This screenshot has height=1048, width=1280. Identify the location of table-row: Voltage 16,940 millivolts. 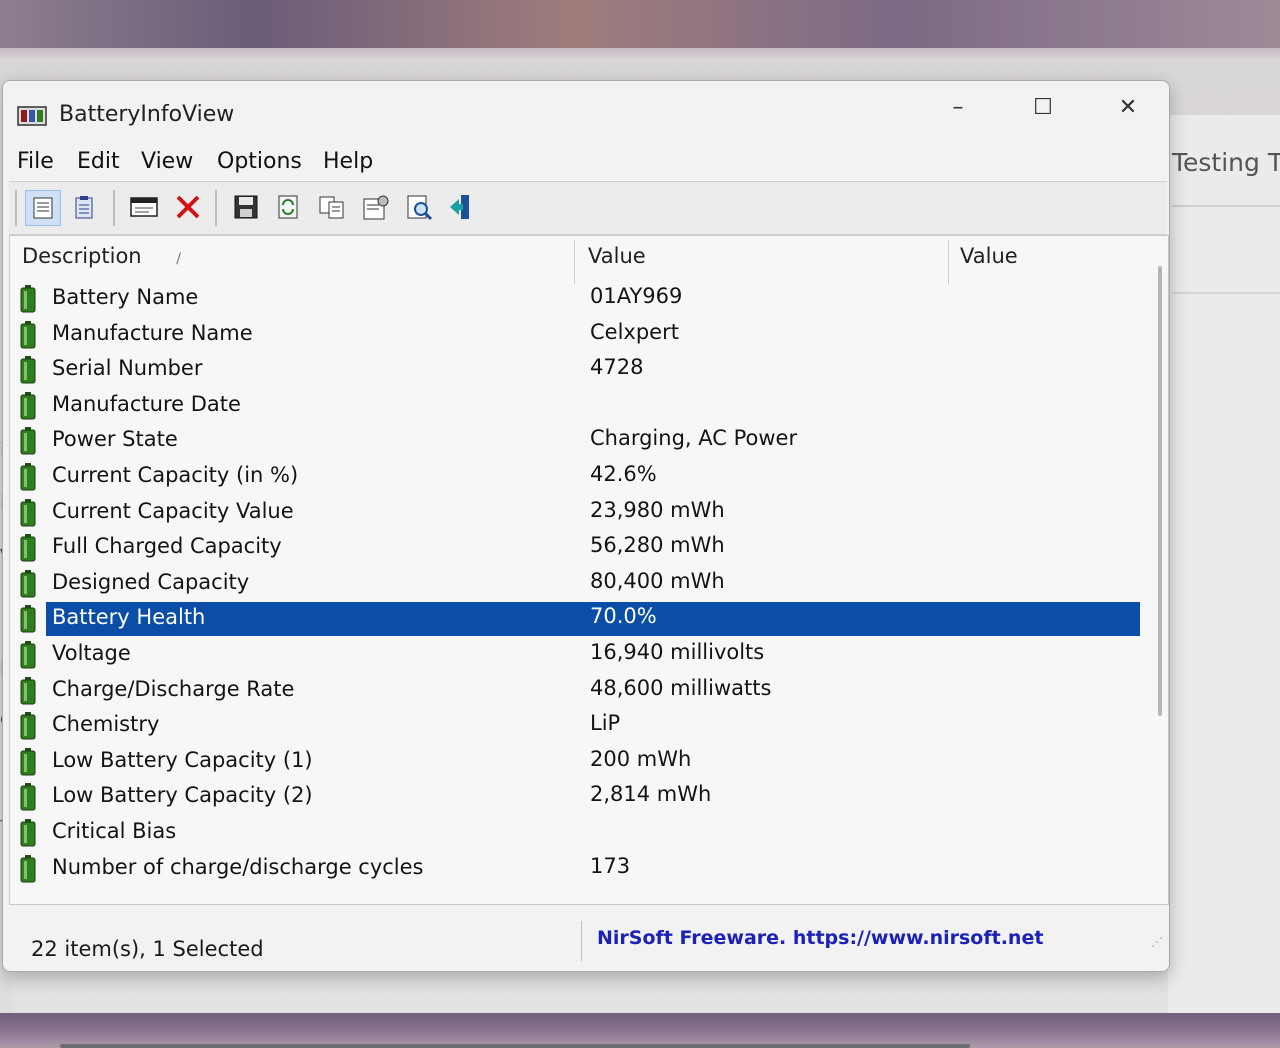
(580, 655).